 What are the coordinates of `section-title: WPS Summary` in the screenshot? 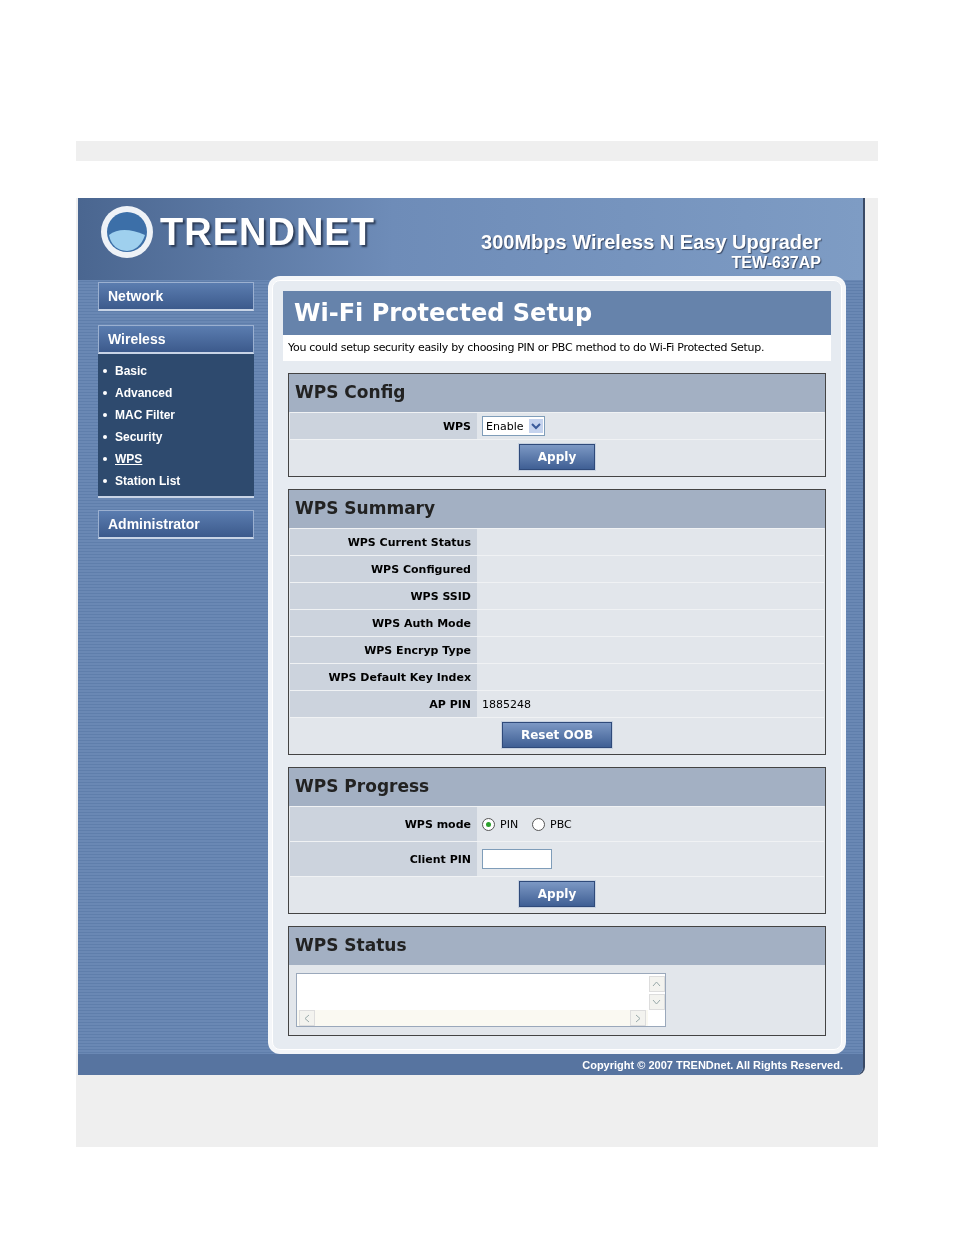 It's located at (557, 509).